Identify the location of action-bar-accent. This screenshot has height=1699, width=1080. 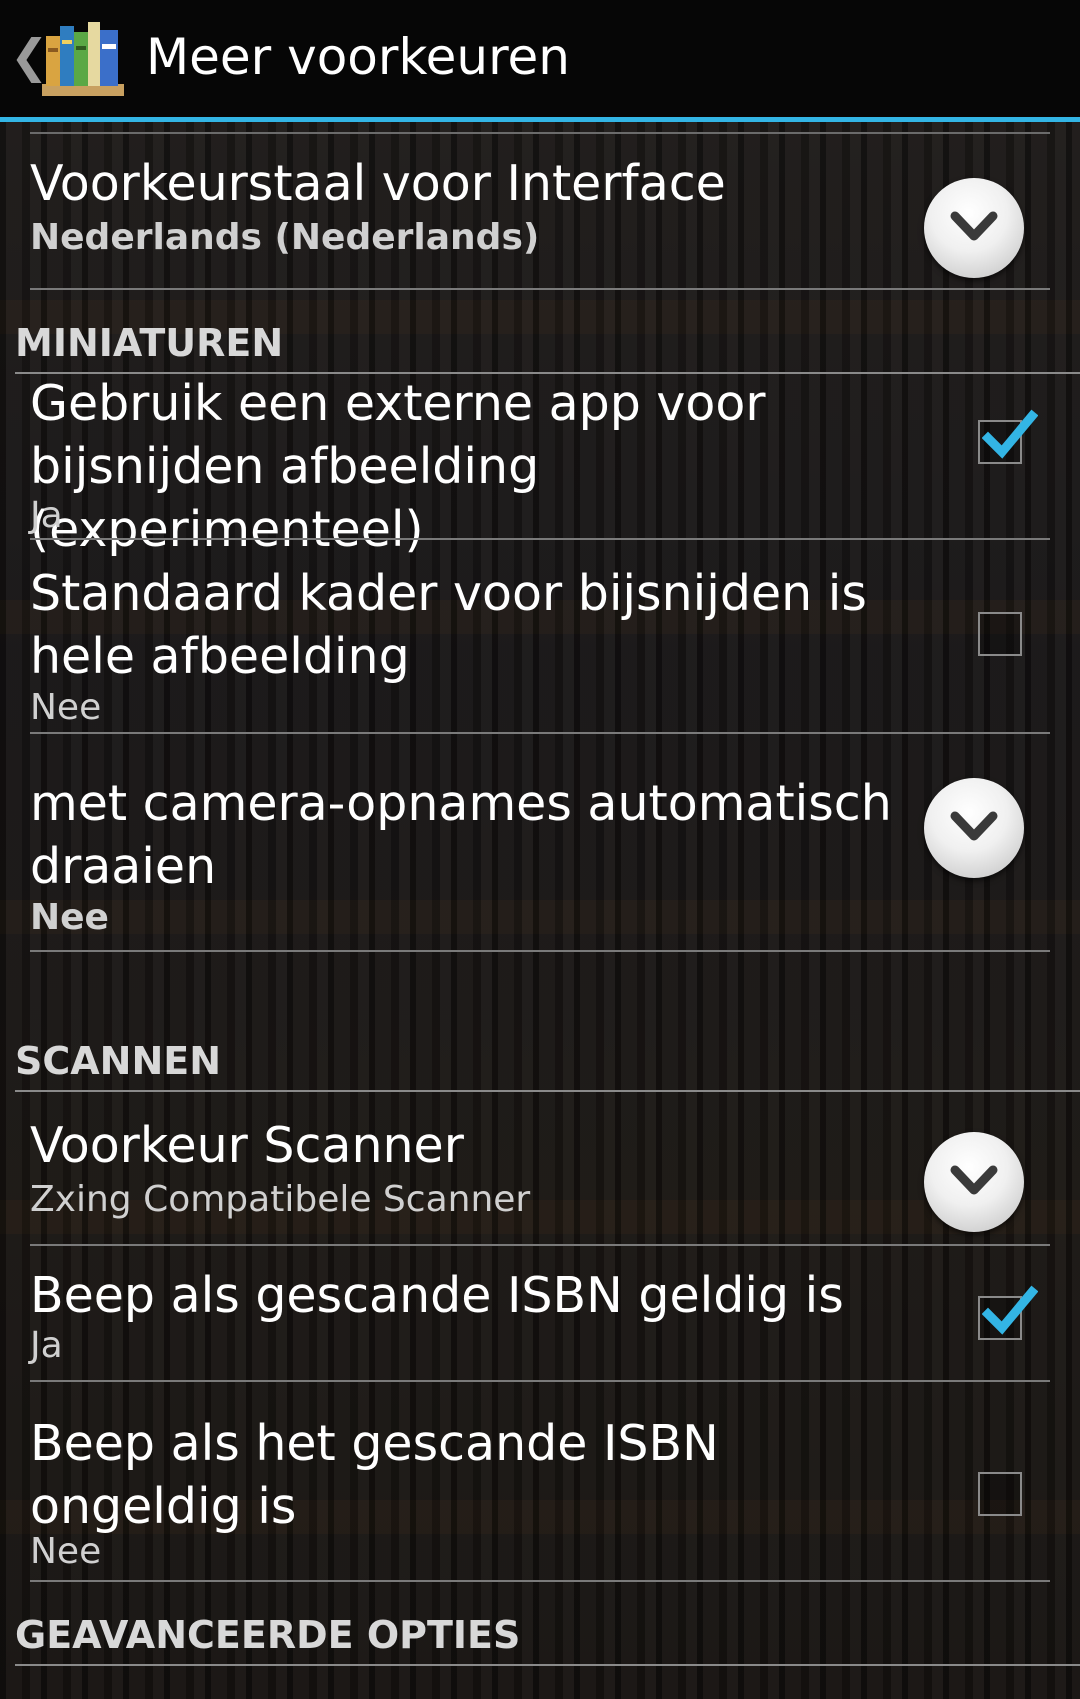
(540, 119).